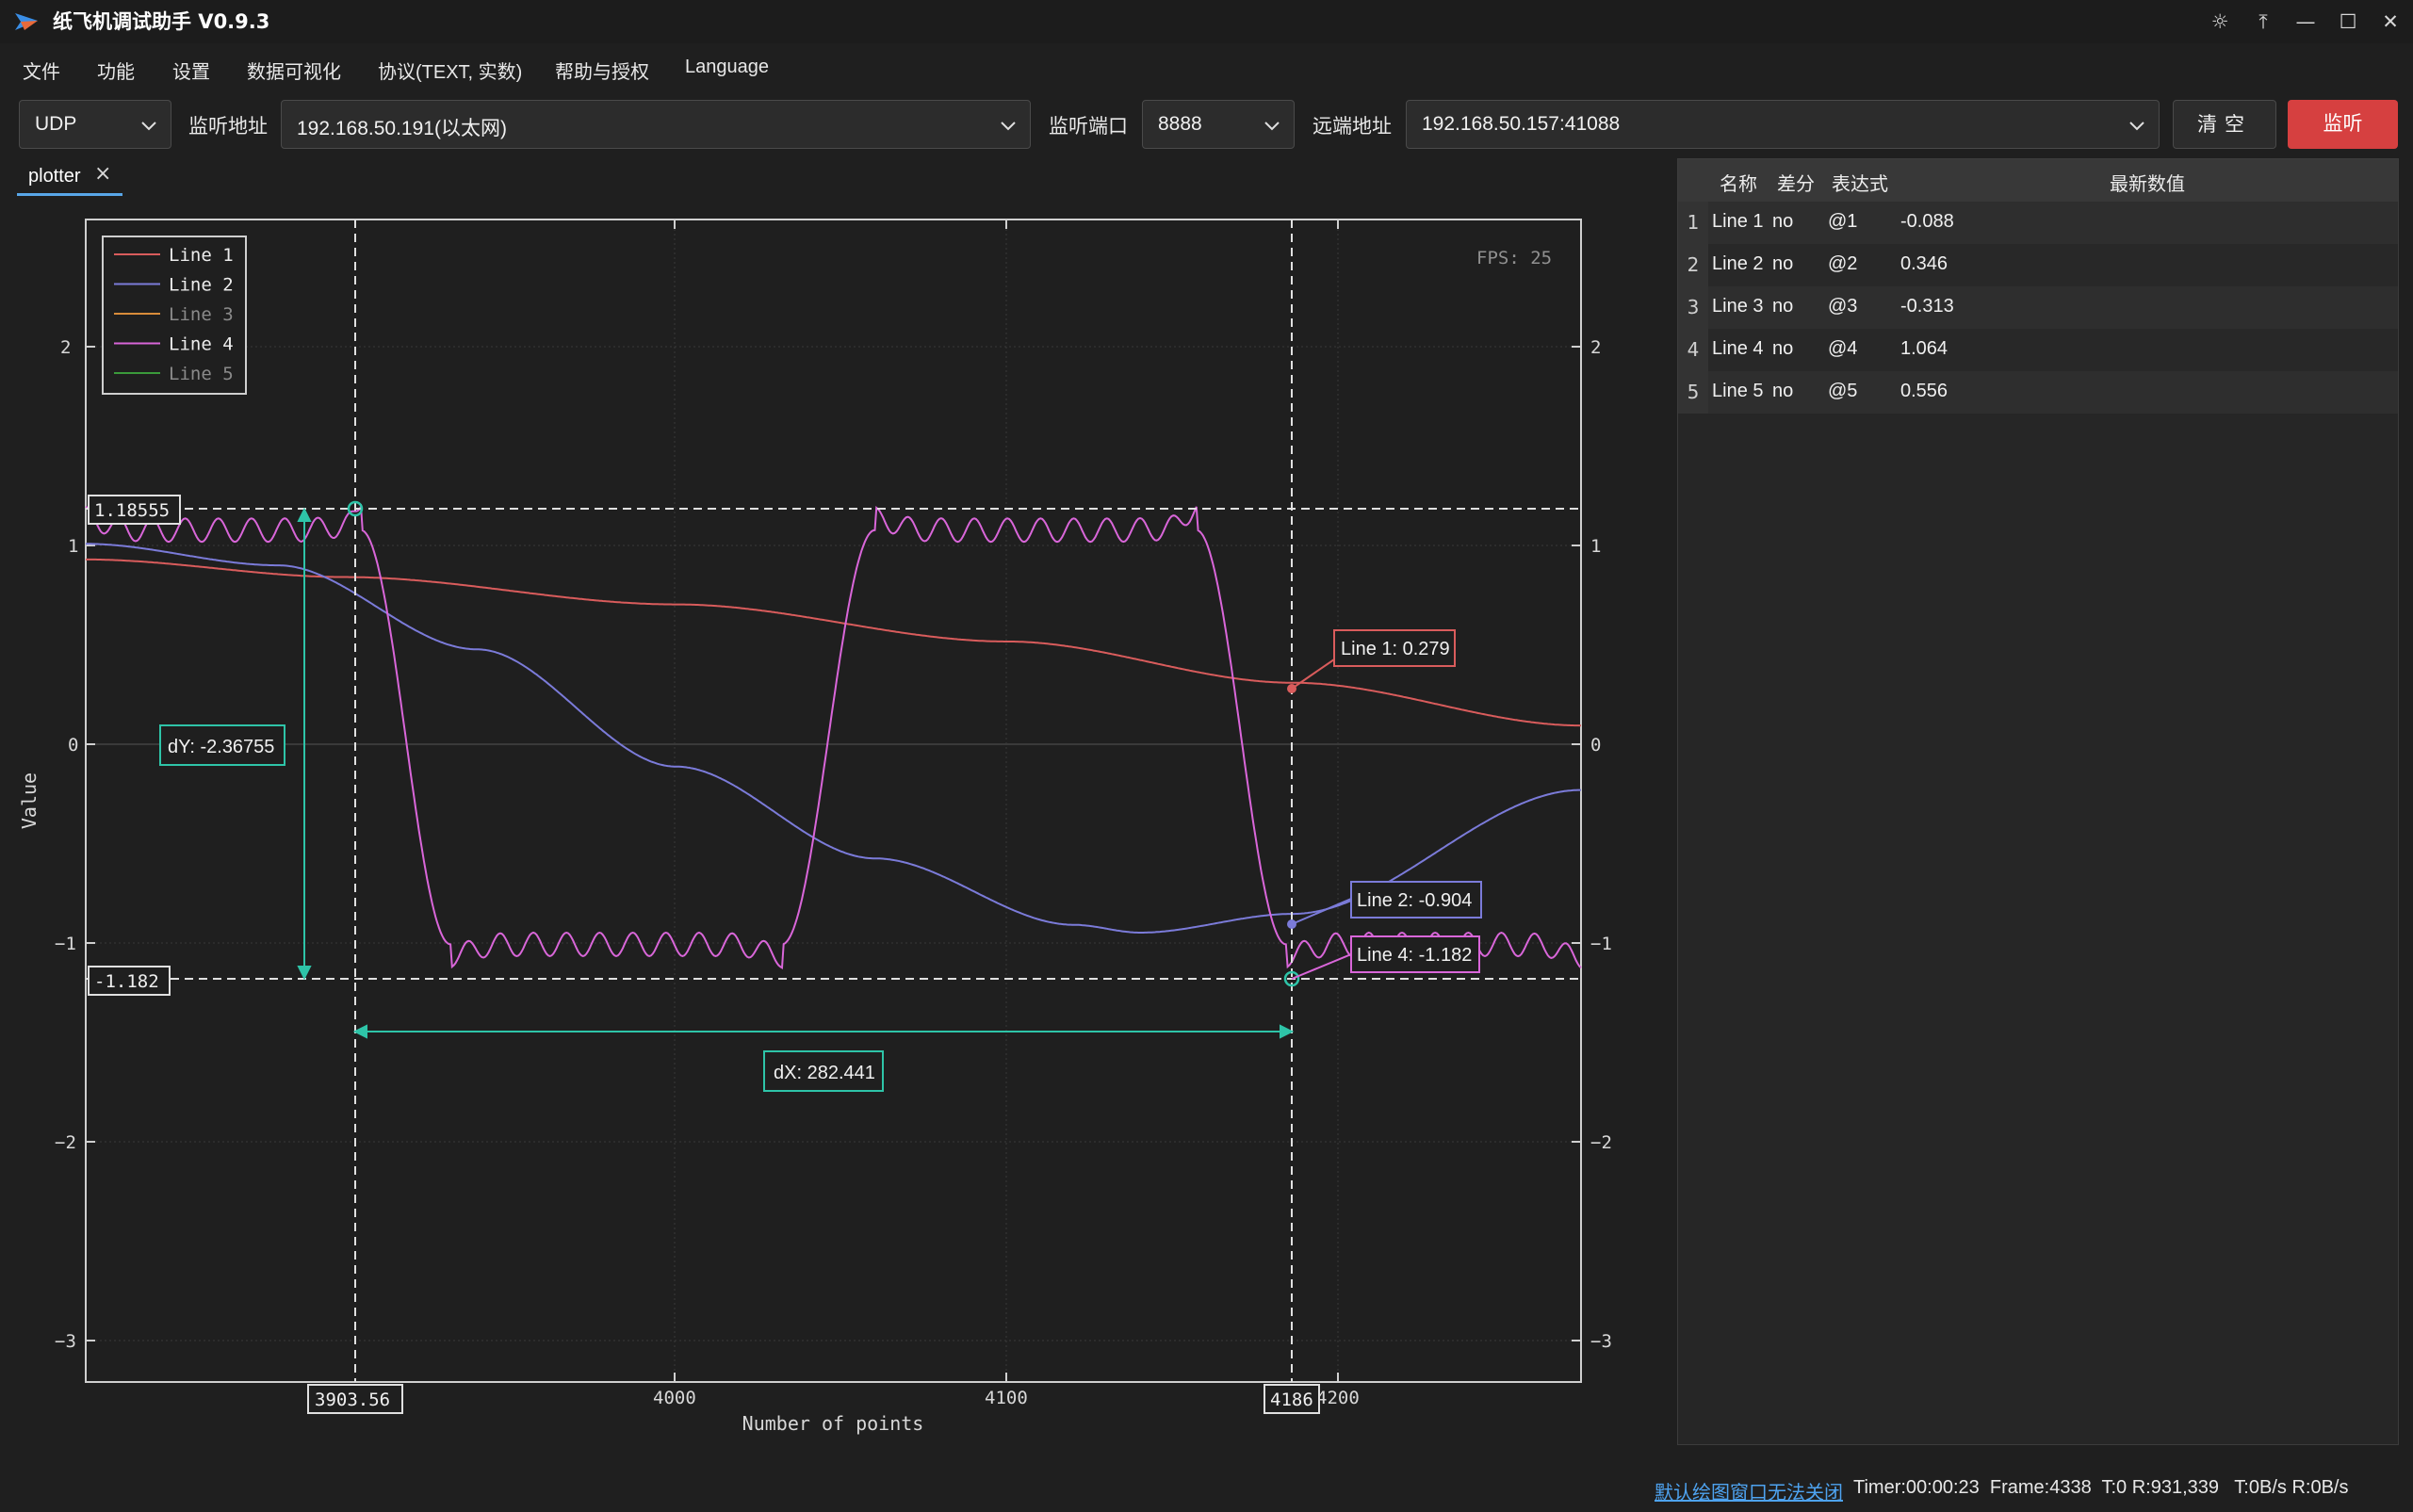  I want to click on window-title: 纸飞机调试助手 V0.9.3, so click(161, 21).